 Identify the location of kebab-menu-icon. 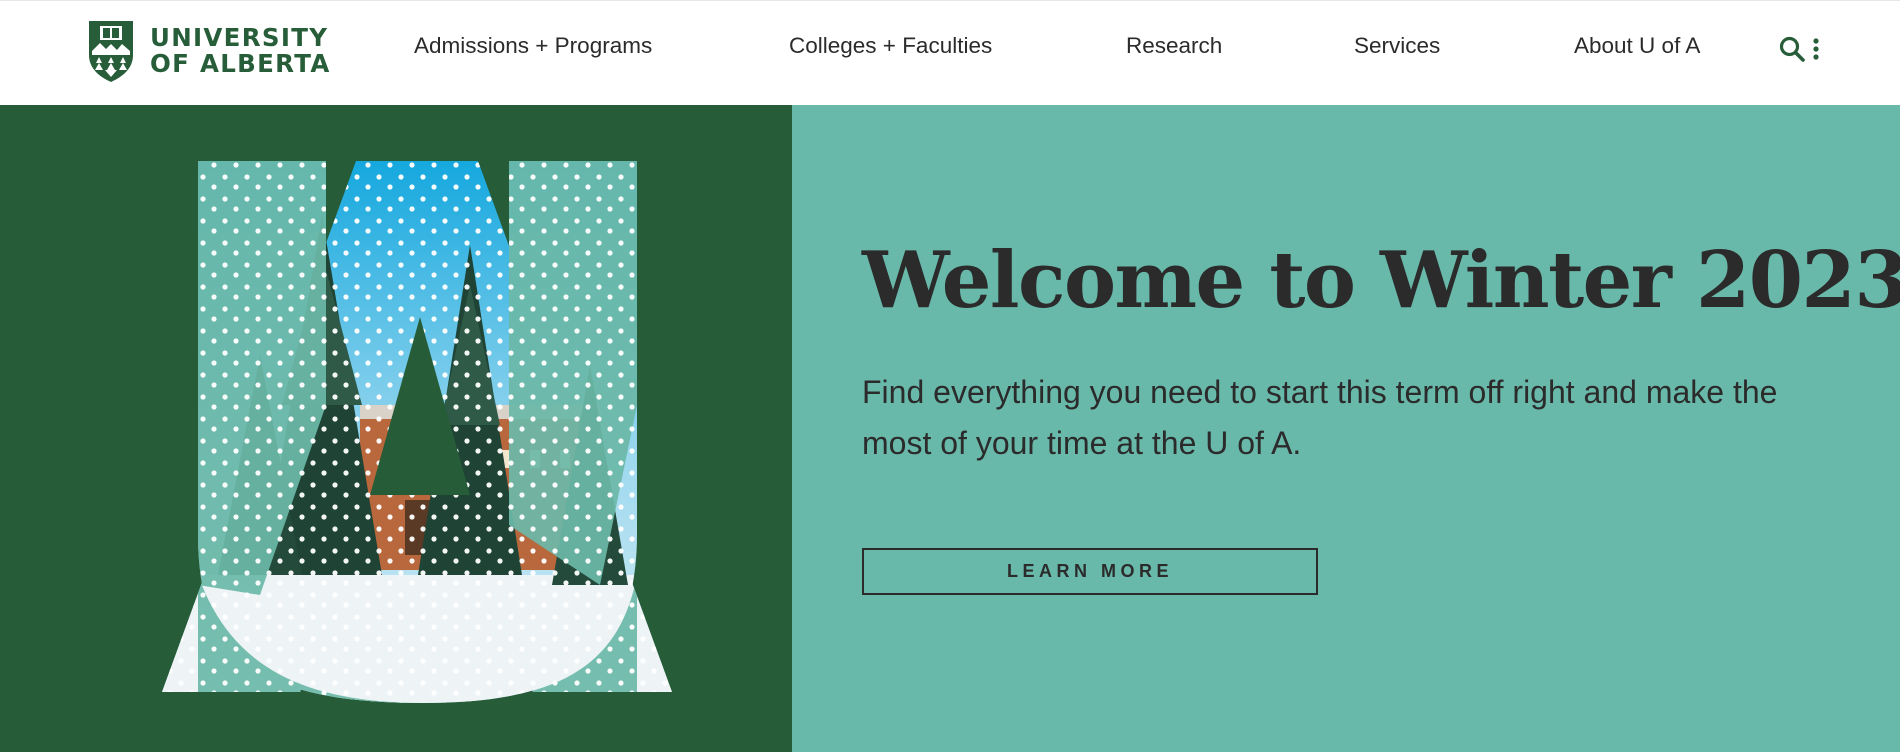
(1816, 50).